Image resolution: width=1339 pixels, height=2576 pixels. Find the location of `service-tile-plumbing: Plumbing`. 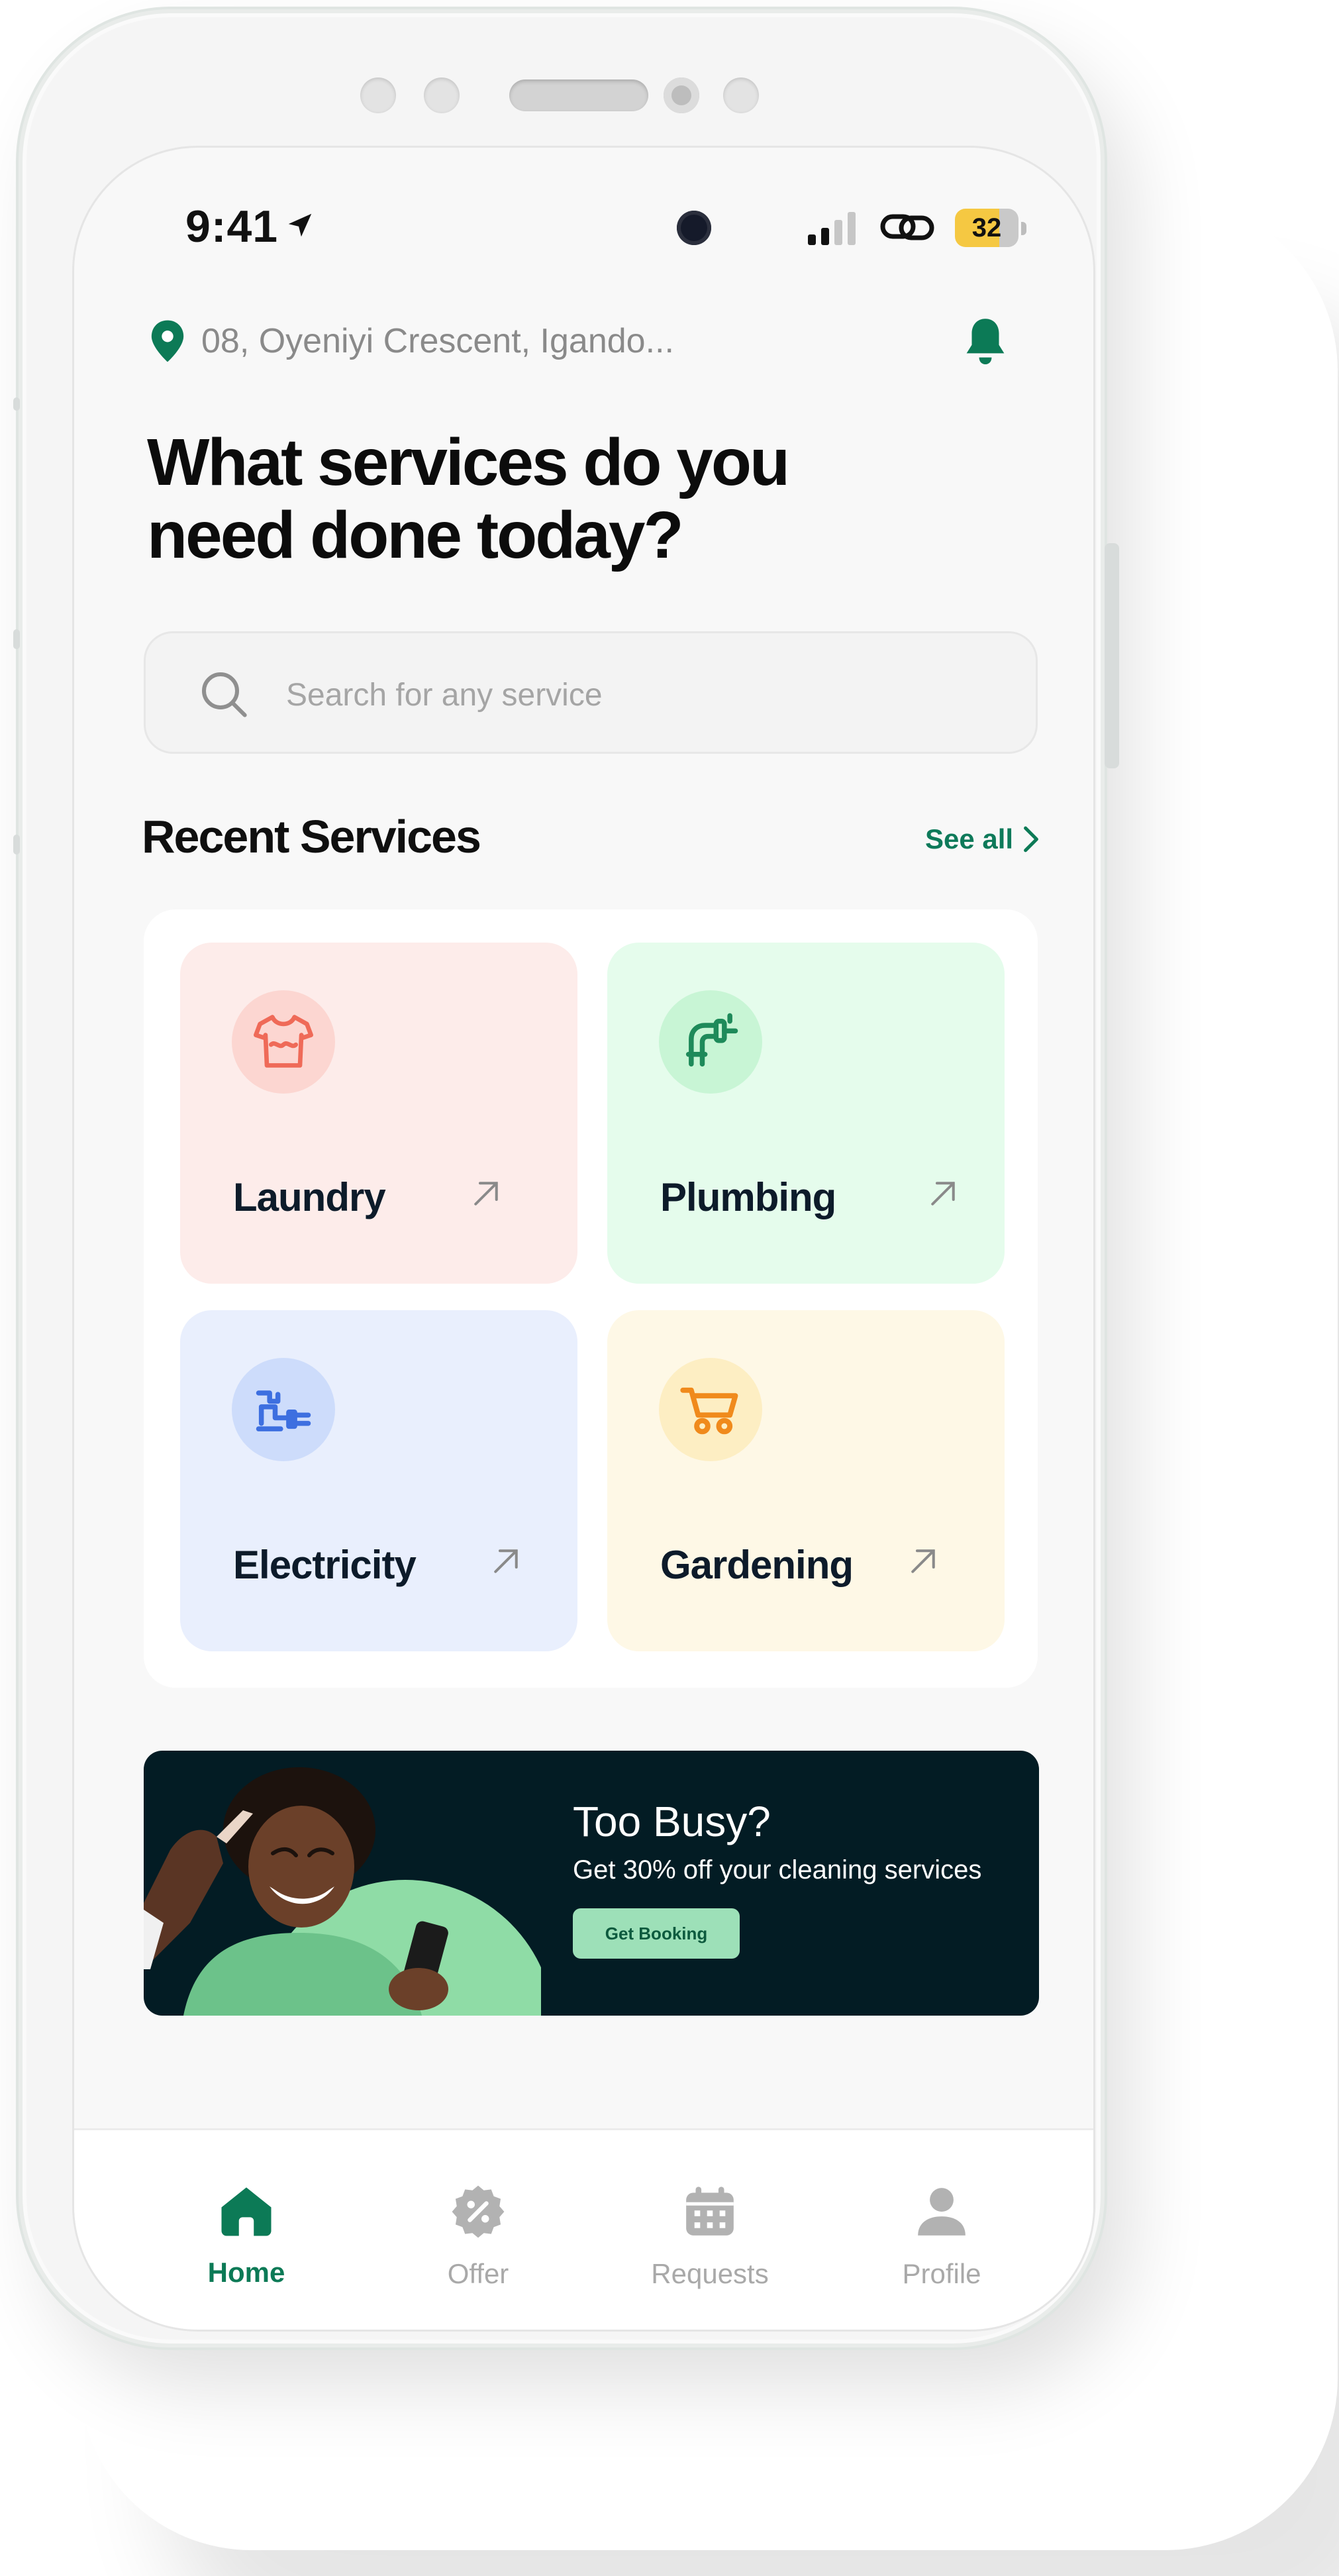

service-tile-plumbing: Plumbing is located at coordinates (806, 1113).